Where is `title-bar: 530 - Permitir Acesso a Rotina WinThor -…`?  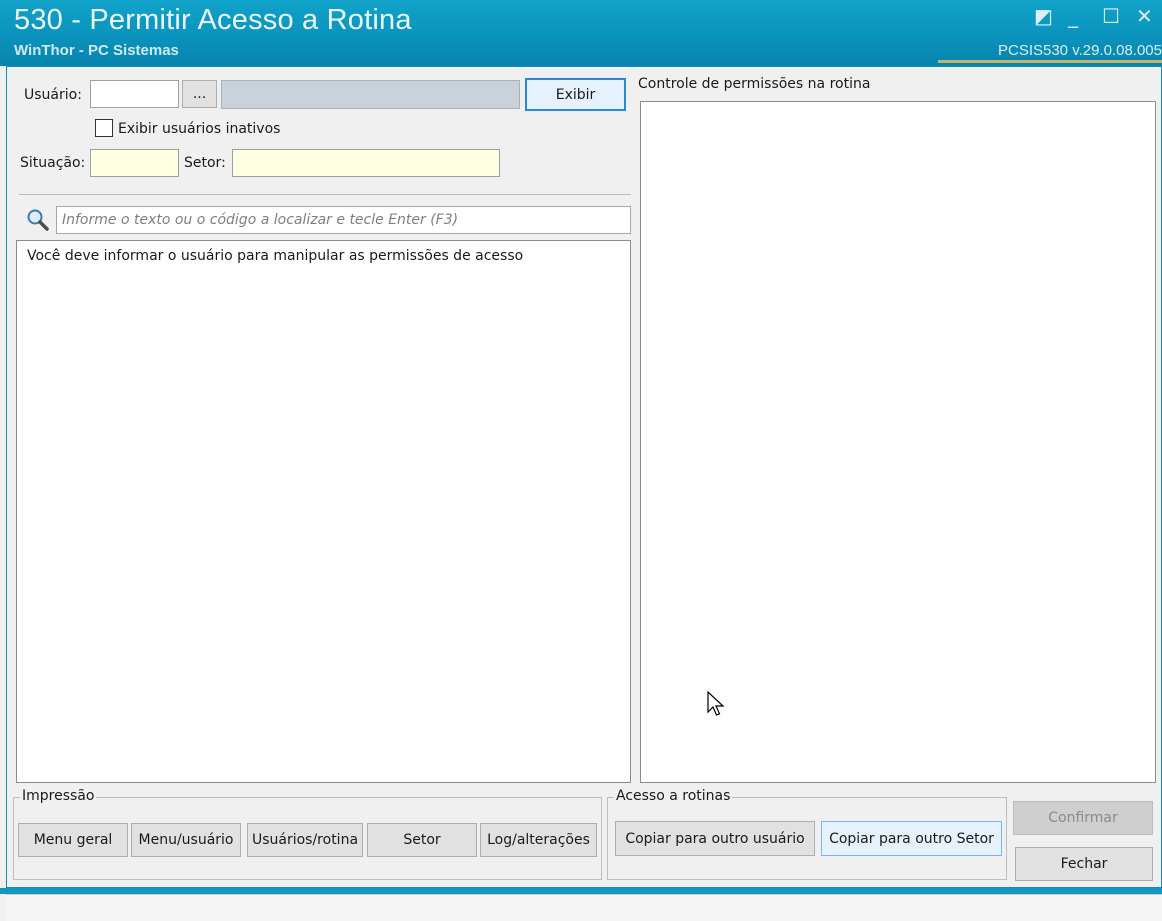 title-bar: 530 - Permitir Acesso a Rotina WinThor -… is located at coordinates (581, 33).